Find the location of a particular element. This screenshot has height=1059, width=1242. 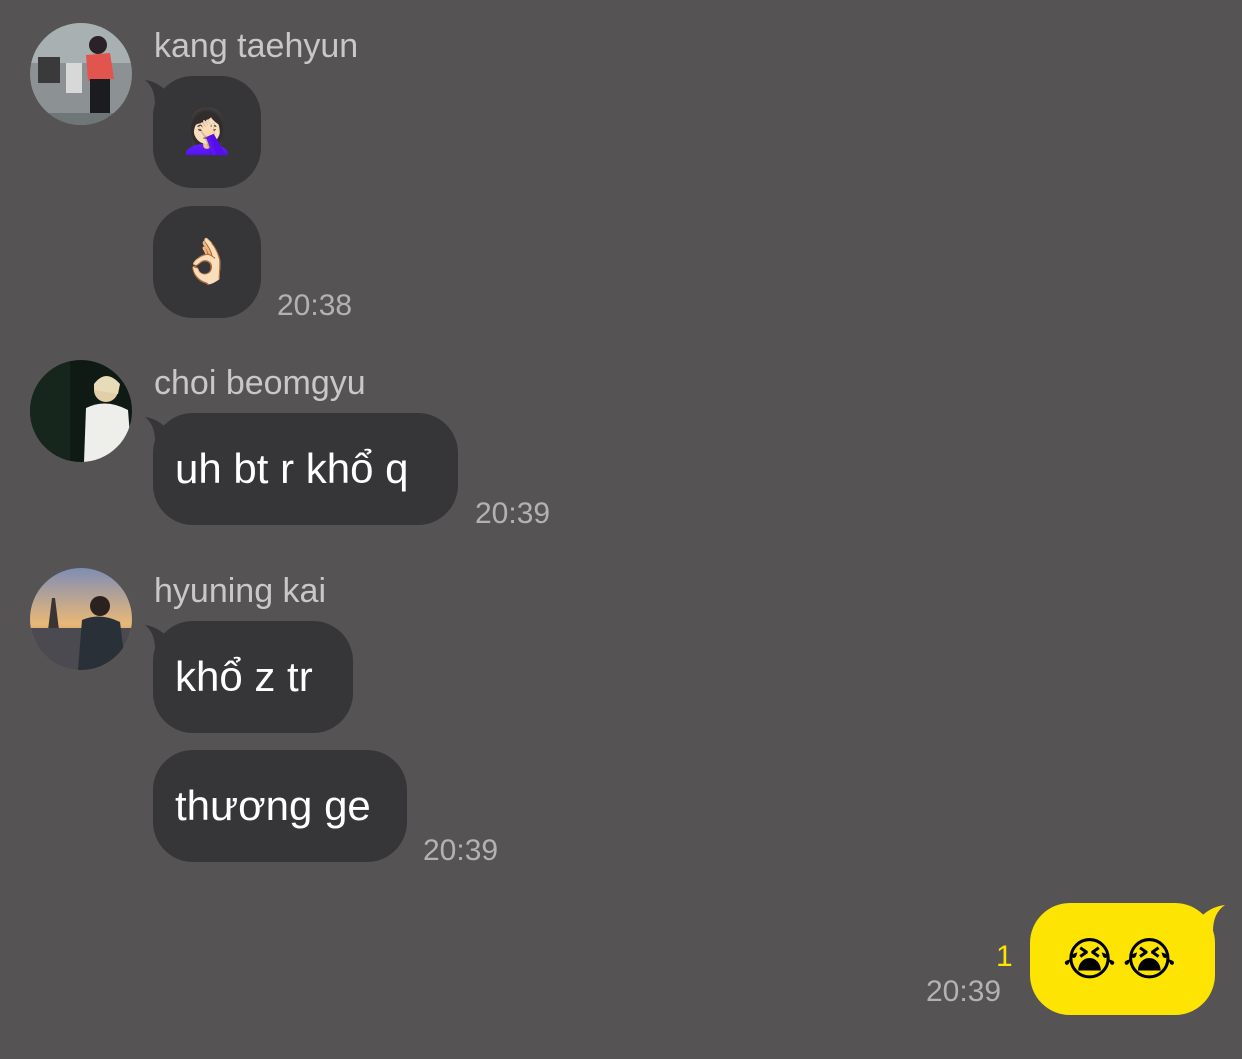

message-text: 😭😭 is located at coordinates (1122, 959).